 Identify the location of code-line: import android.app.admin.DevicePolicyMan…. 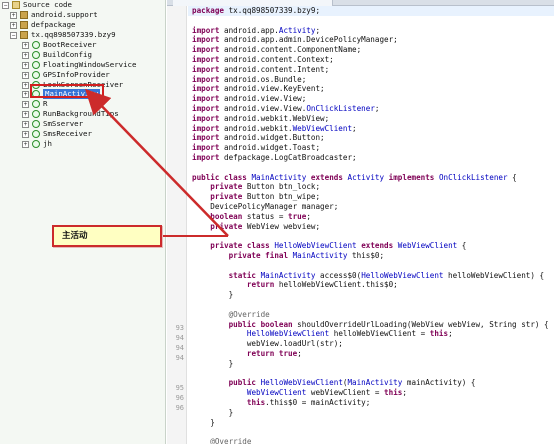
(295, 40).